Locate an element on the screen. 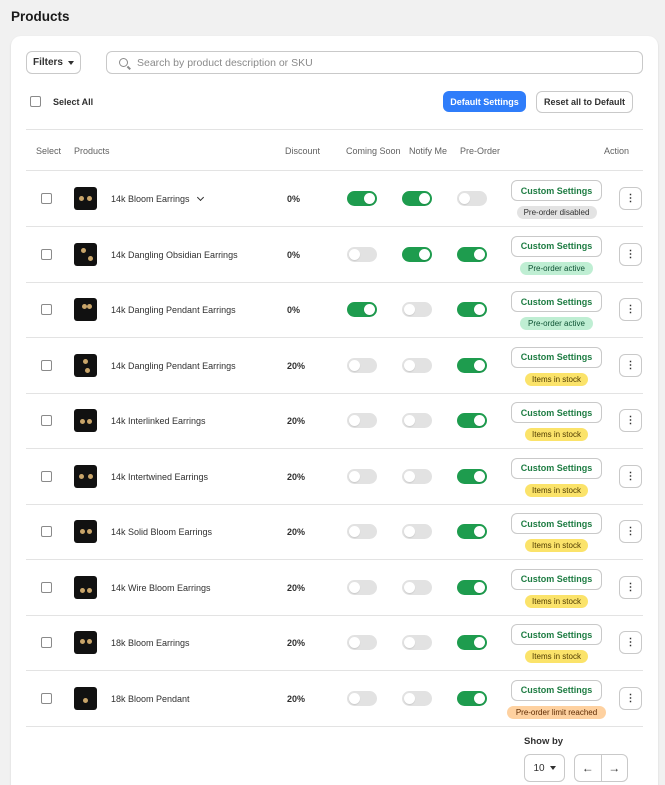 The image size is (665, 785). reset-all-button: Reset all to Default is located at coordinates (584, 102).